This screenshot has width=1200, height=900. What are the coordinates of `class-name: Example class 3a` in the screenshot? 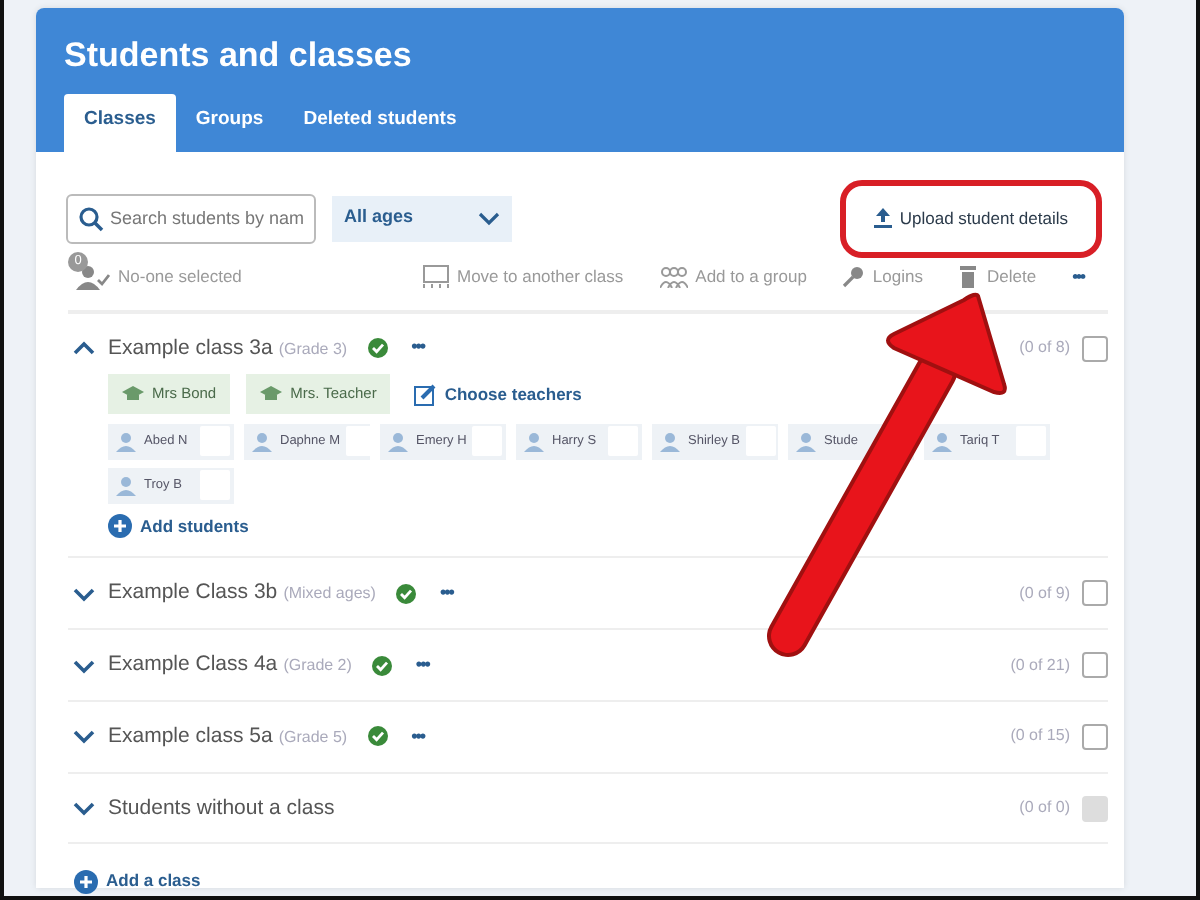 It's located at (190, 347).